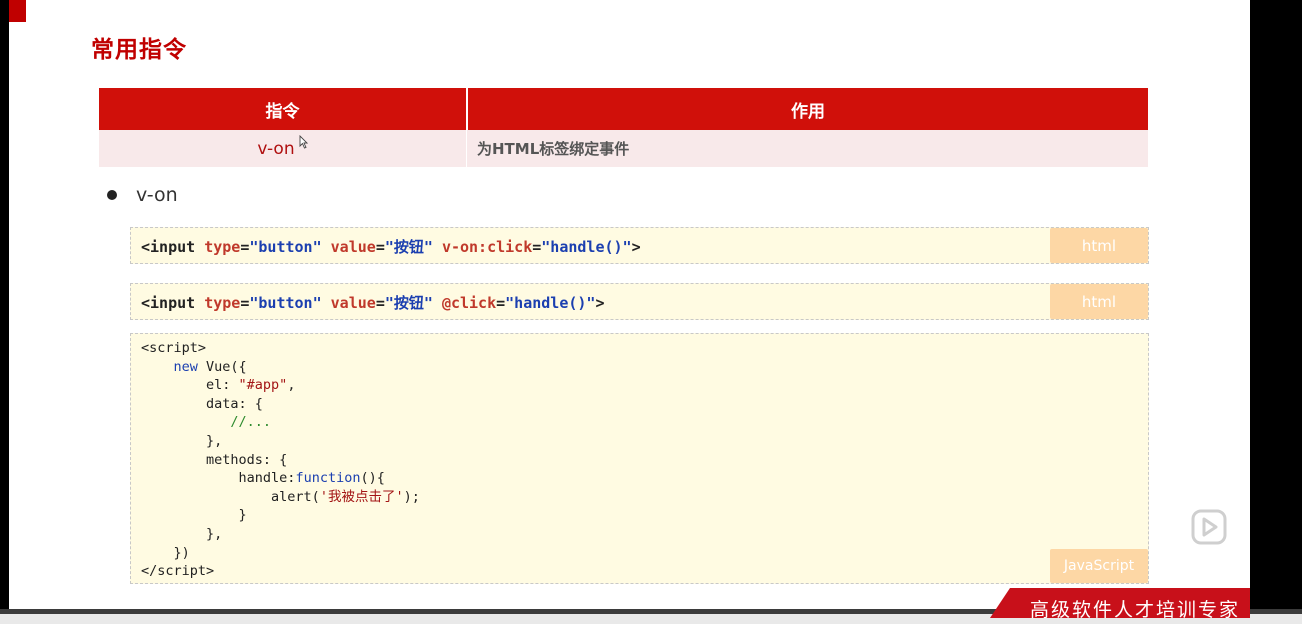 The height and width of the screenshot is (624, 1302). What do you see at coordinates (553, 149) in the screenshot?
I see `table-cell-purpose: 为HTML标签绑定事件` at bounding box center [553, 149].